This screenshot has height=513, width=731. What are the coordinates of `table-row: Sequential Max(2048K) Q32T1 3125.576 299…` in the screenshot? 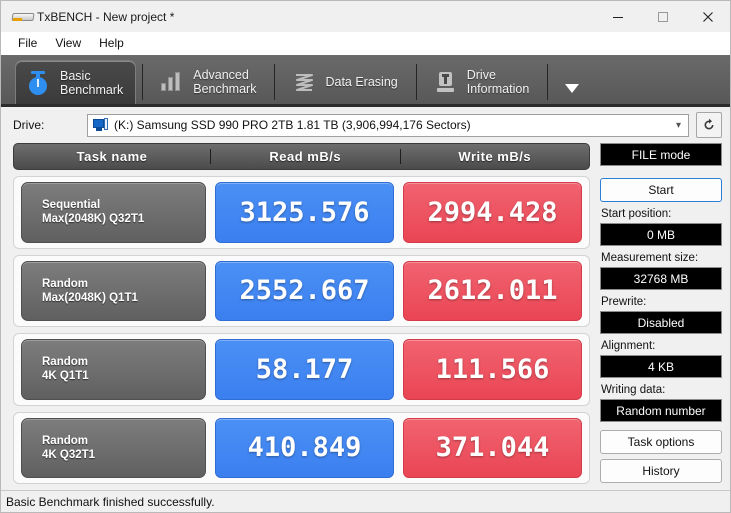 It's located at (301, 212).